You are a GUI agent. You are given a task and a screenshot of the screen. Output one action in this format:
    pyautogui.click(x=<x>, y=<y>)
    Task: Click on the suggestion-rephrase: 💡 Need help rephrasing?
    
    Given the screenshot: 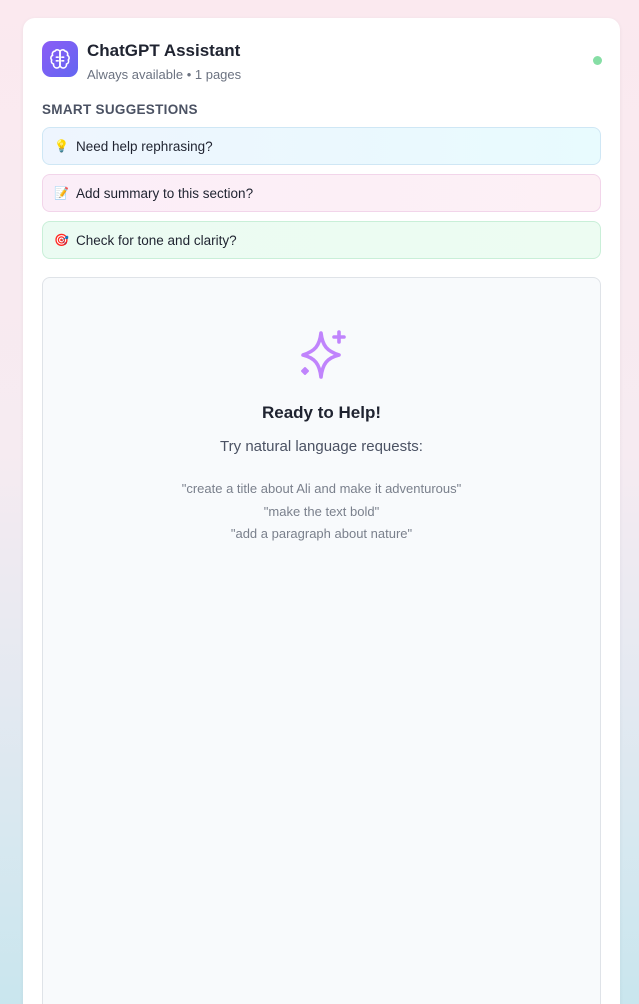 What is the action you would take?
    pyautogui.click(x=321, y=146)
    